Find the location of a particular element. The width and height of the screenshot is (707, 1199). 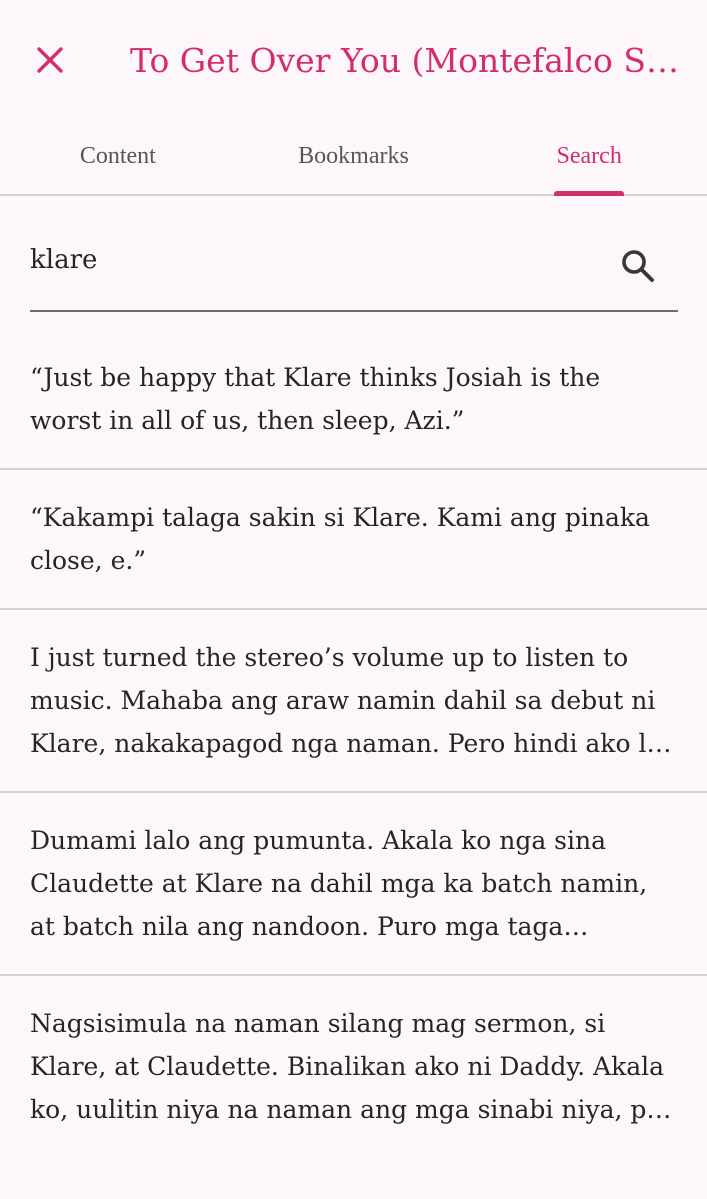

close-button is located at coordinates (50, 60).